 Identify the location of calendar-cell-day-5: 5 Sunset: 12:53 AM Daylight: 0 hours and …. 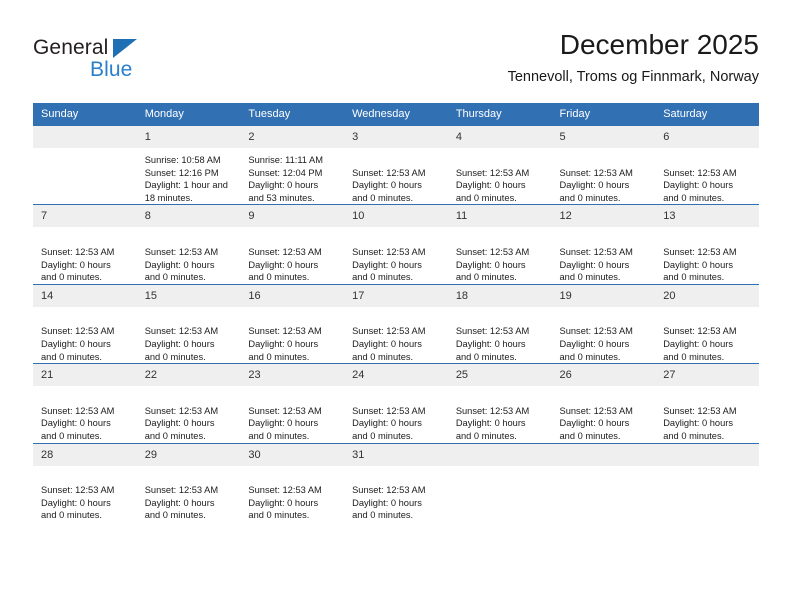
(603, 164).